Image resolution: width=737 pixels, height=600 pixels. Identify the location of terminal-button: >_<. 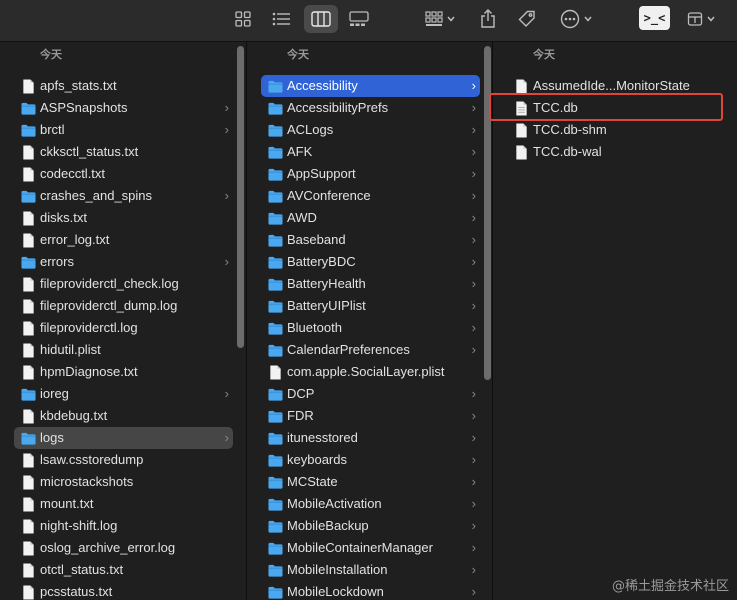
(654, 18).